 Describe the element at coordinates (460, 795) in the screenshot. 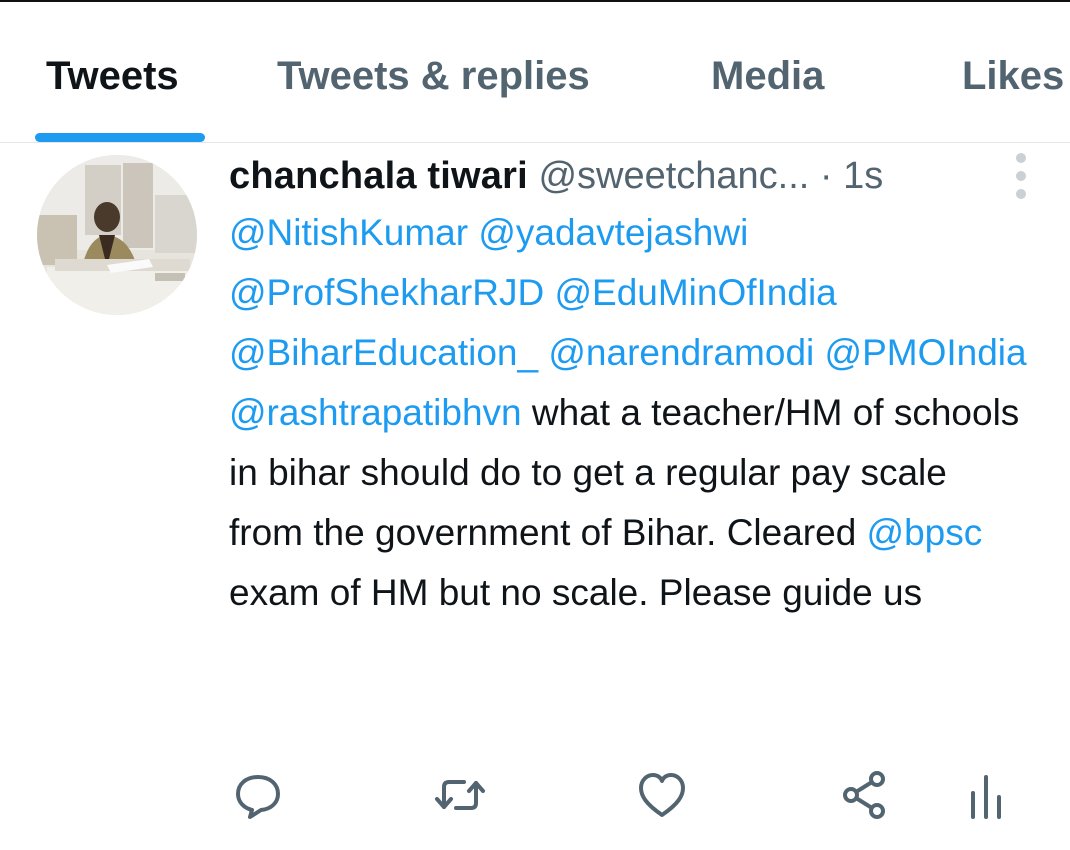

I see `retweet-icon` at that location.